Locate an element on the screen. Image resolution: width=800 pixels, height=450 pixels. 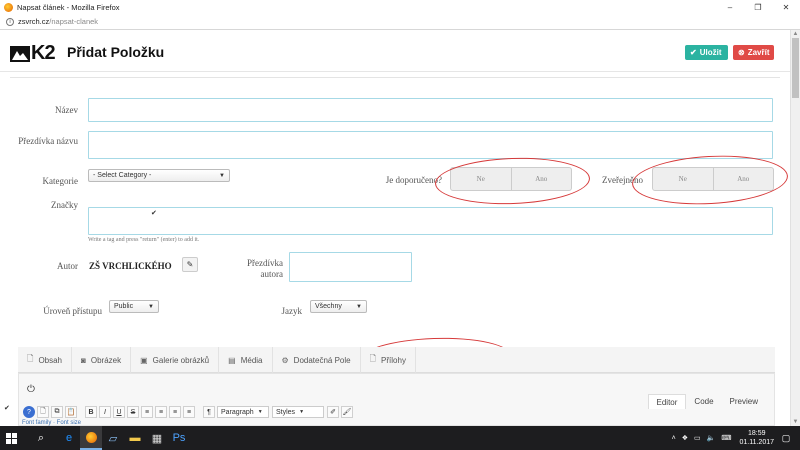
copy-icon: ⧉ is located at coordinates (57, 412).